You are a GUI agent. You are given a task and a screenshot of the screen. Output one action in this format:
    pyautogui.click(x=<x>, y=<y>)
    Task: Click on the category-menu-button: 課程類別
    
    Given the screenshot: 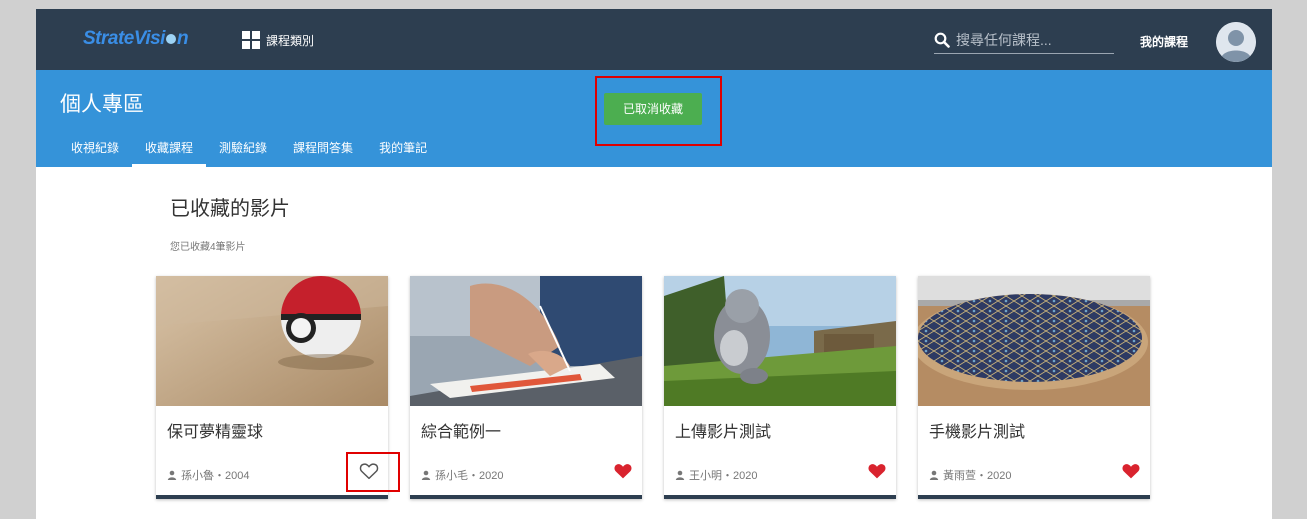 What is the action you would take?
    pyautogui.click(x=278, y=40)
    